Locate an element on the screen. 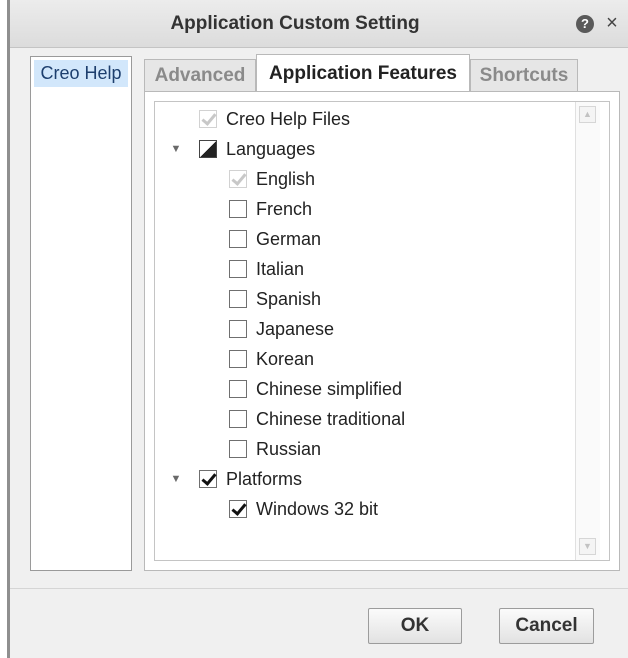 The image size is (628, 658). ok-button: OK is located at coordinates (415, 626).